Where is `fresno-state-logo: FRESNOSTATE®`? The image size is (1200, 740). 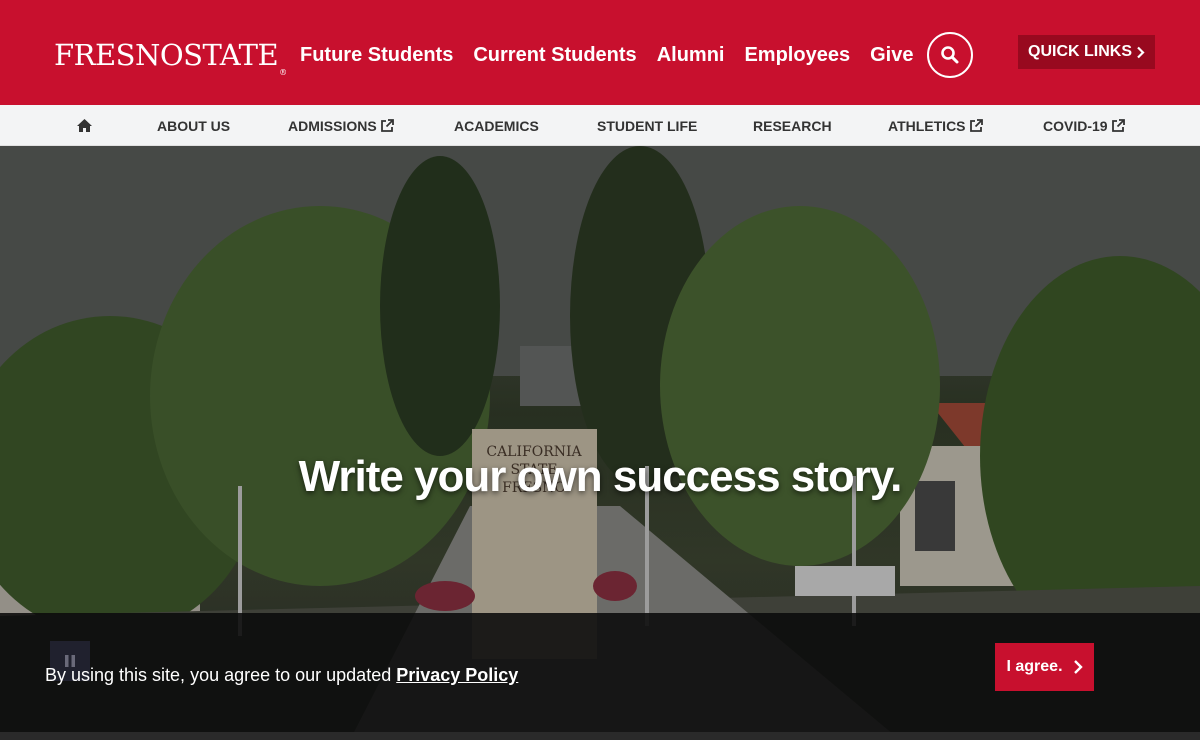 fresno-state-logo: FRESNOSTATE® is located at coordinates (170, 57).